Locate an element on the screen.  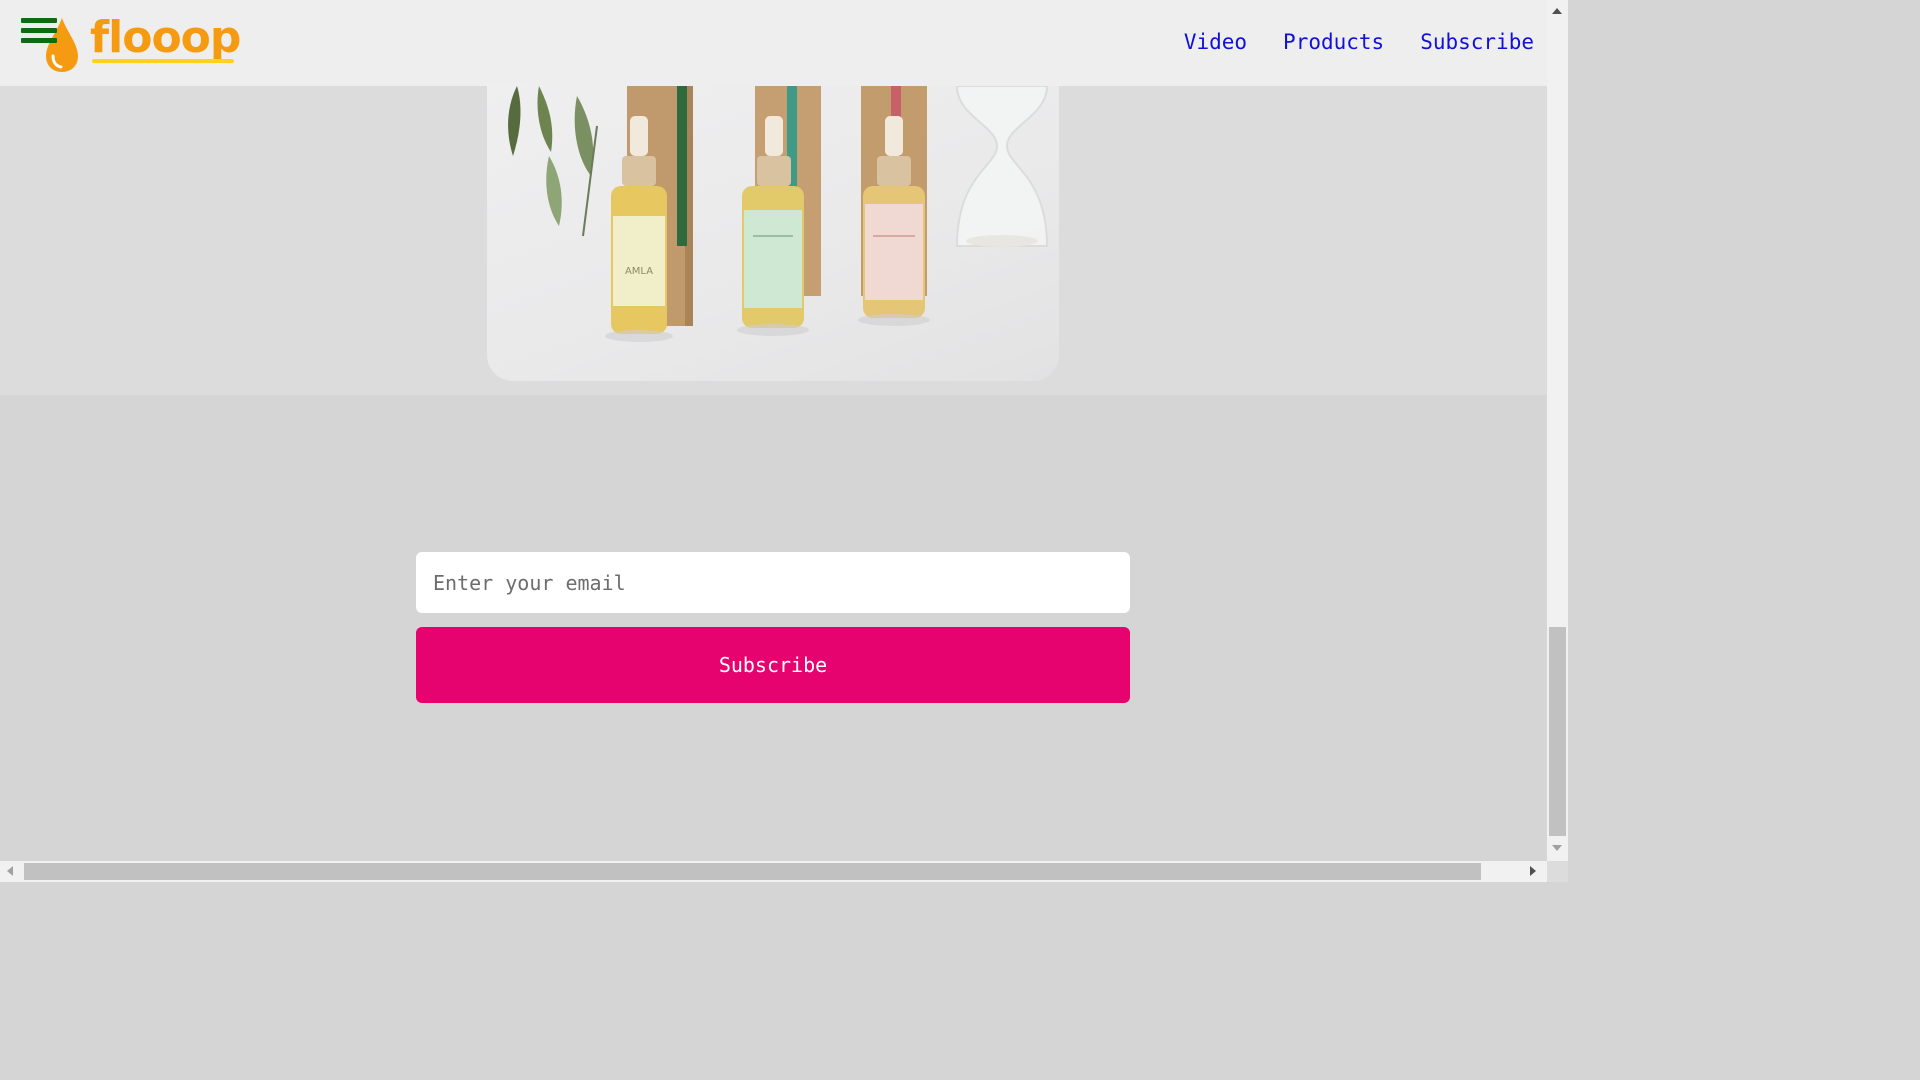
product-photo: AMLA is located at coordinates (773, 233).